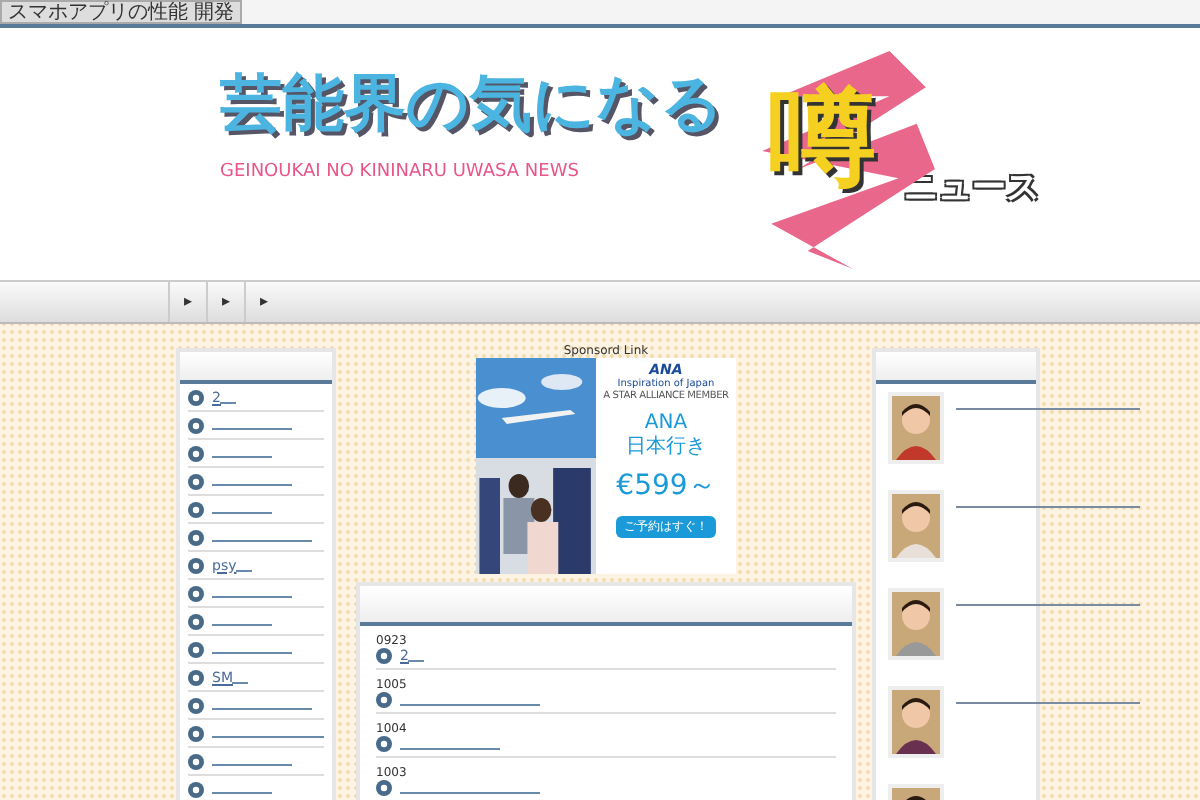 The image size is (1200, 800). I want to click on ad-price: €599～, so click(666, 486).